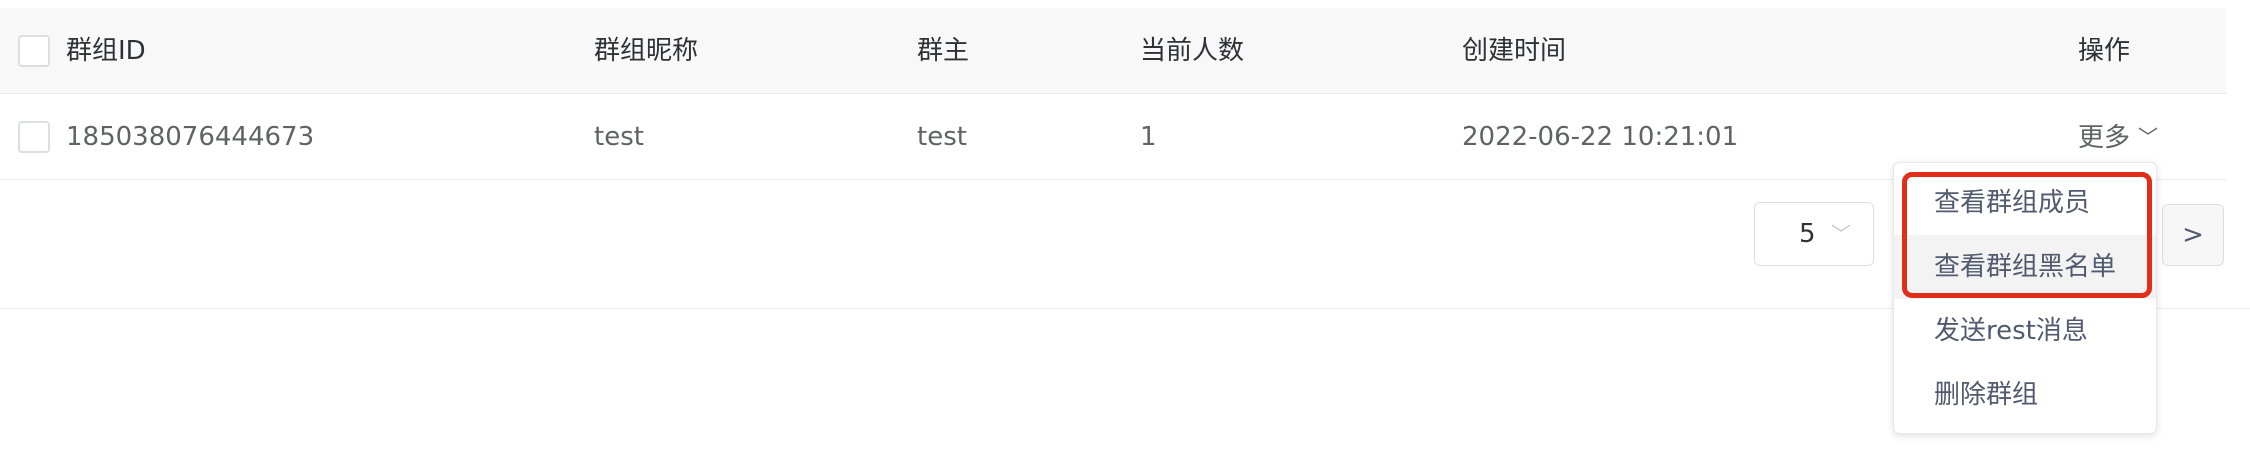 The height and width of the screenshot is (458, 2250). What do you see at coordinates (1841, 234) in the screenshot?
I see `chevron-down-icon: ﹀` at bounding box center [1841, 234].